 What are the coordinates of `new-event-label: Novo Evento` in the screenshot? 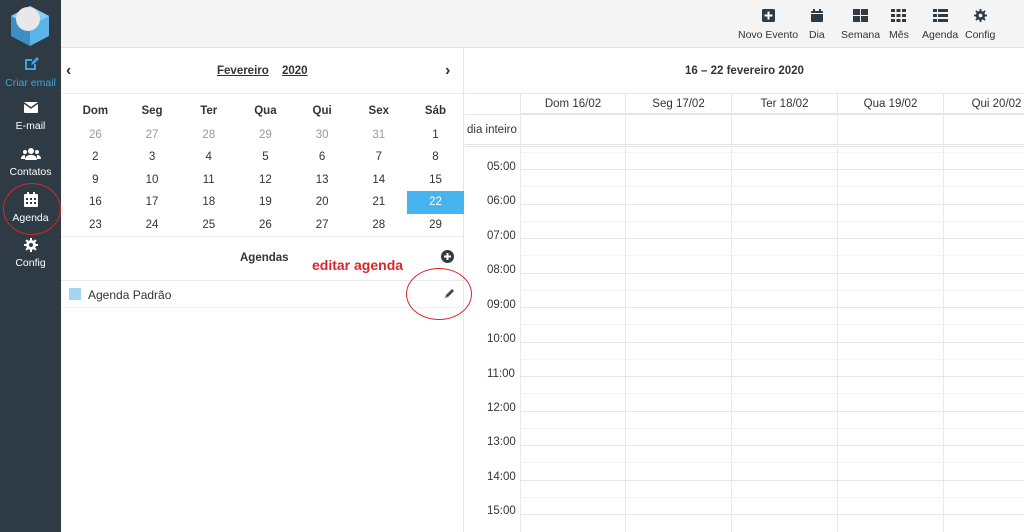 It's located at (768, 35).